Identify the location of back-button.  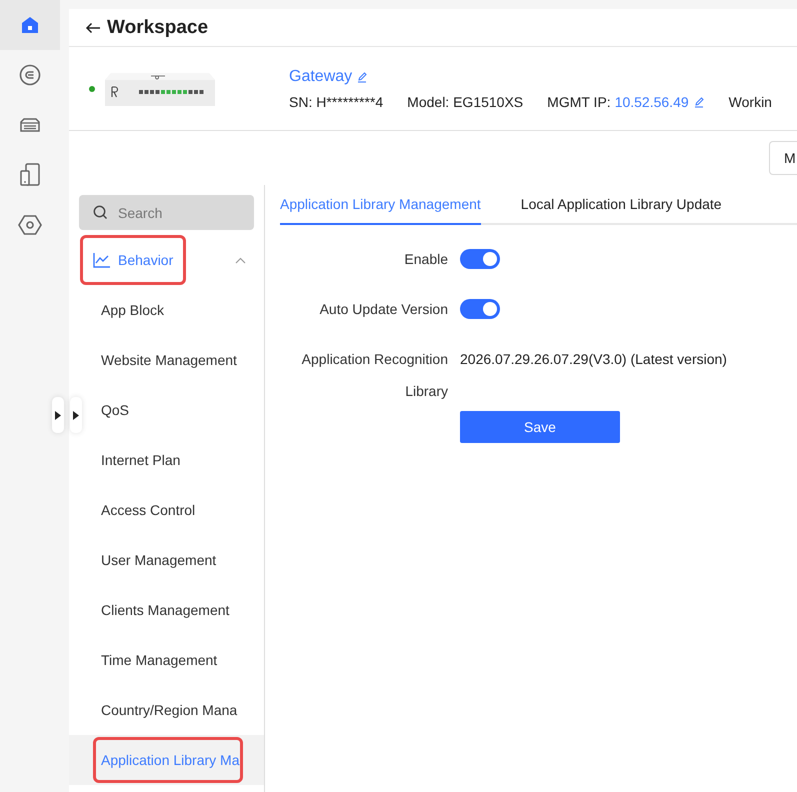
(93, 28).